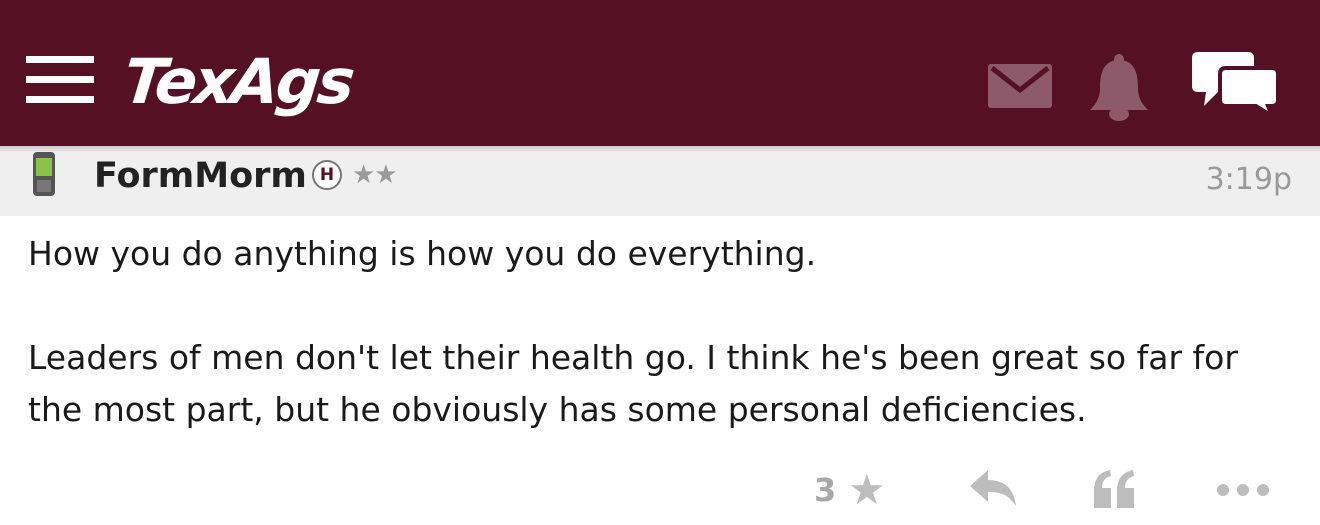 Image resolution: width=1320 pixels, height=525 pixels. Describe the element at coordinates (375, 175) in the screenshot. I see `rank-stars: ★★` at that location.